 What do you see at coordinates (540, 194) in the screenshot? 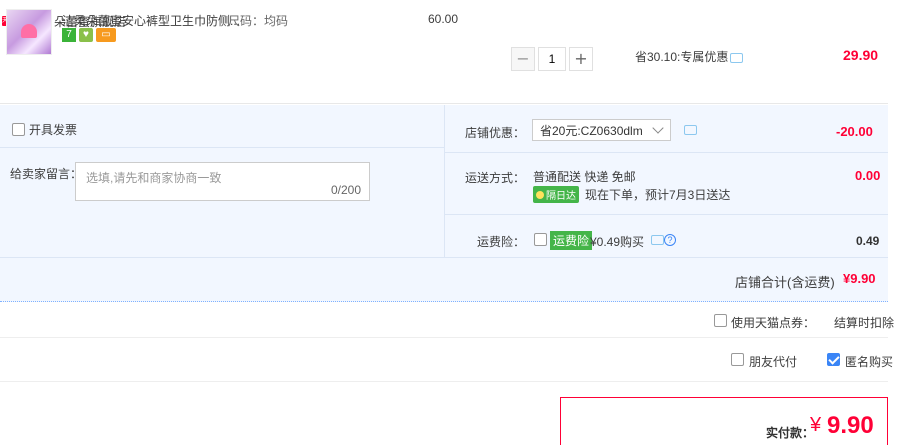
I see `clock-icon` at bounding box center [540, 194].